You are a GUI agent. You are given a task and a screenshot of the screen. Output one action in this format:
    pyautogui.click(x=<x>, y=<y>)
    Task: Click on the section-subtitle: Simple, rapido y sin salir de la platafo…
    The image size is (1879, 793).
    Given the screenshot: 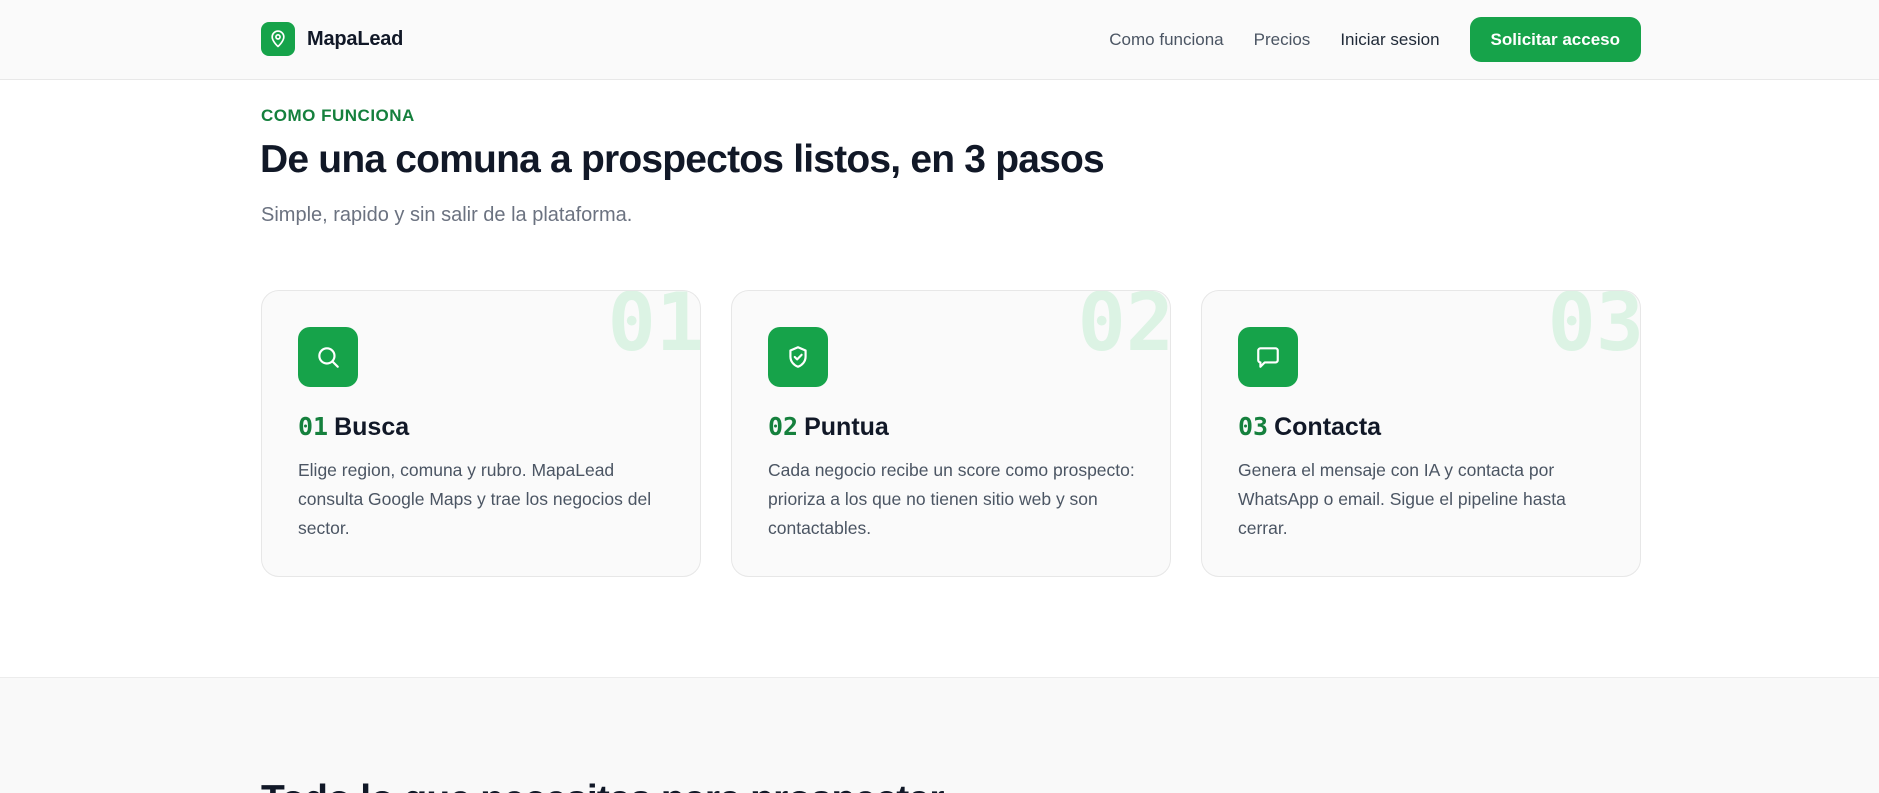 What is the action you would take?
    pyautogui.click(x=447, y=215)
    